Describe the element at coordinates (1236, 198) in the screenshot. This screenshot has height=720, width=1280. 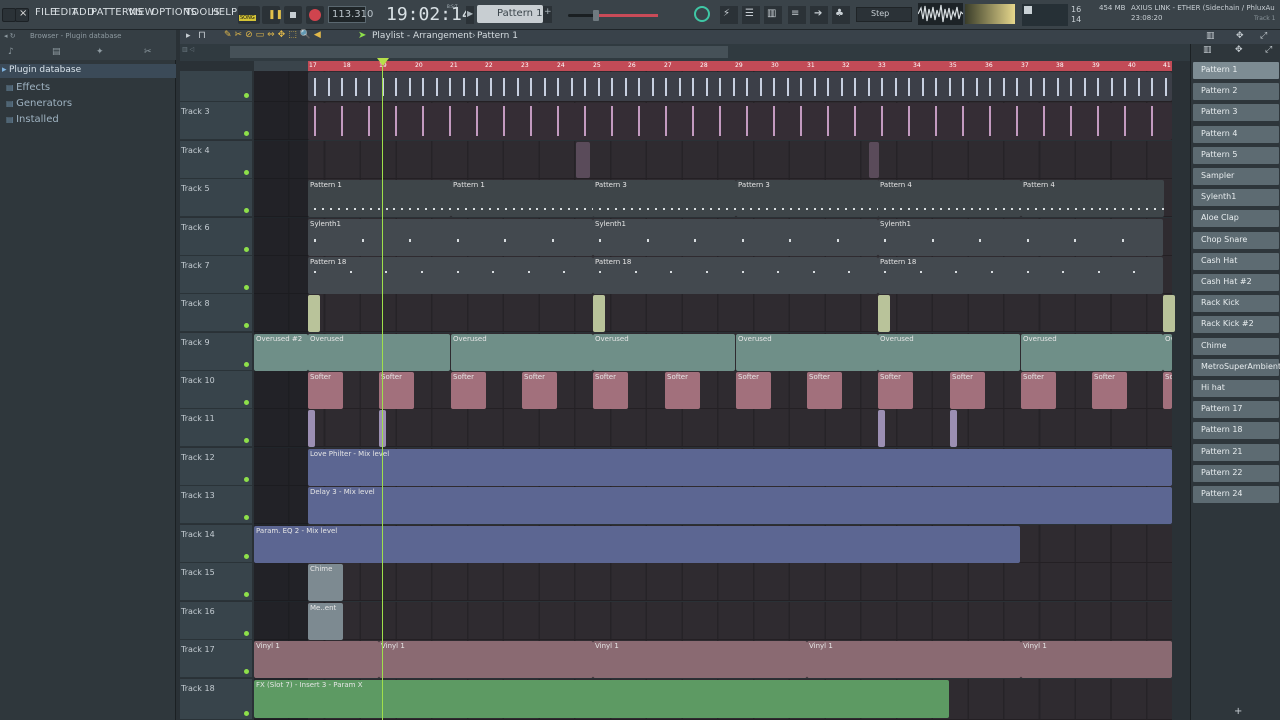
I see `pattern-item: Sylenth1` at that location.